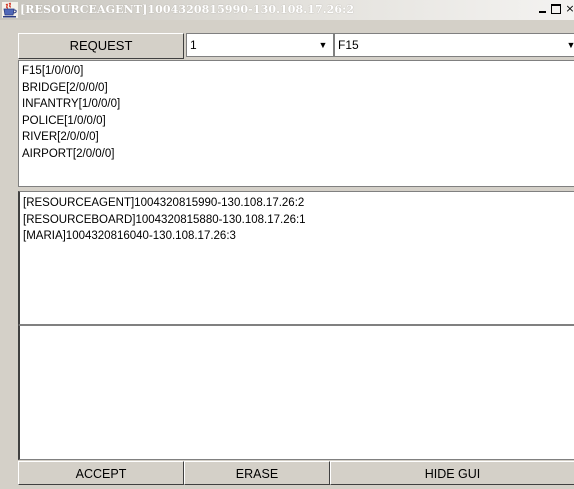  I want to click on minimize-icon, so click(542, 12).